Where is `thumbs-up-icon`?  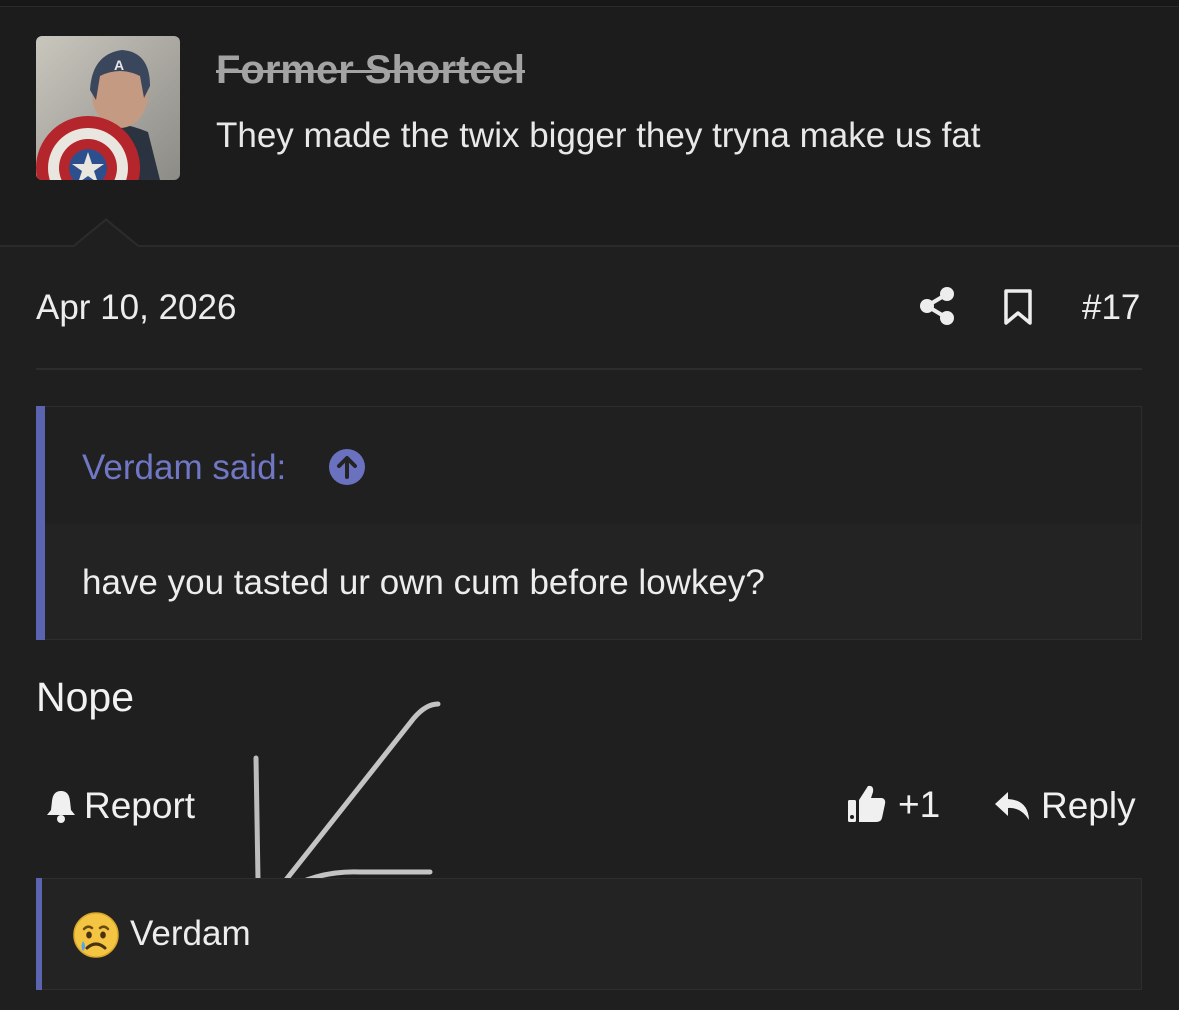
thumbs-up-icon is located at coordinates (867, 803).